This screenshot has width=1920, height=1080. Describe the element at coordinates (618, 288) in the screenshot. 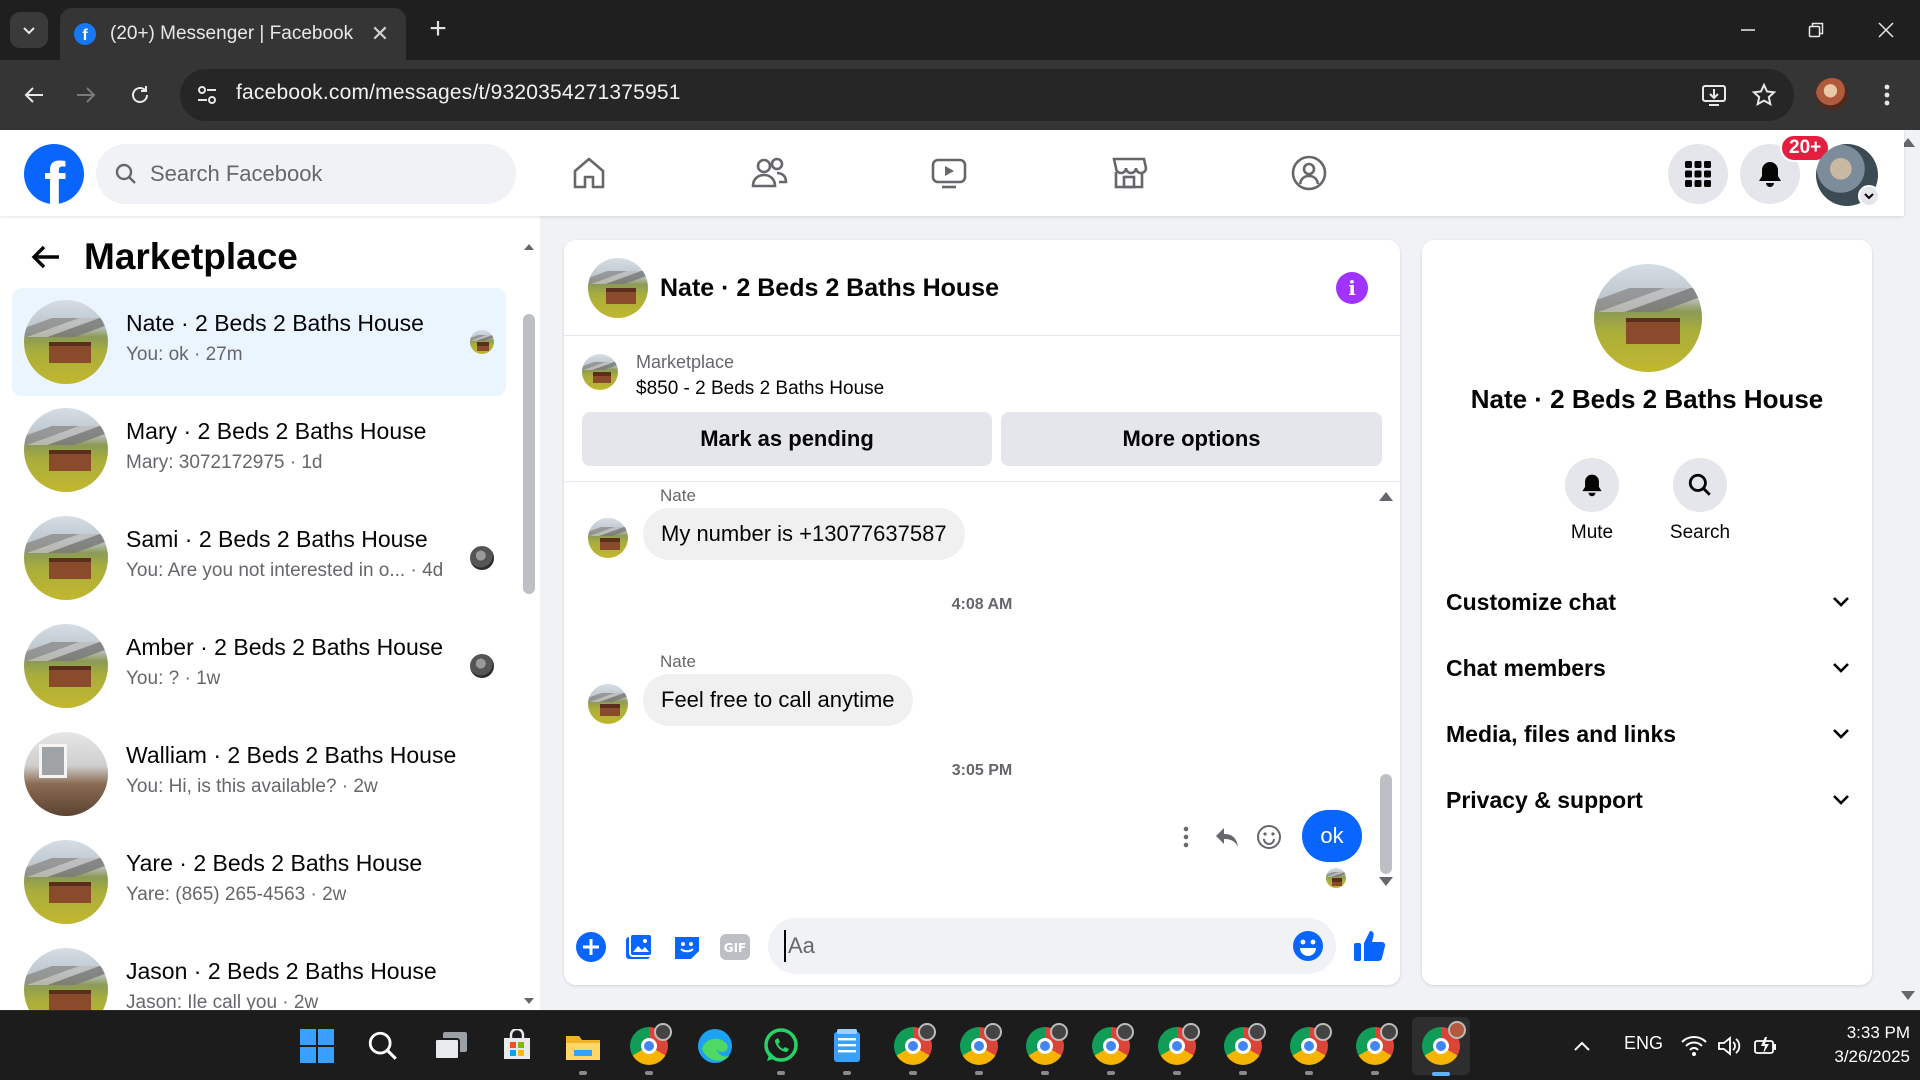

I see `chat-avatar` at that location.